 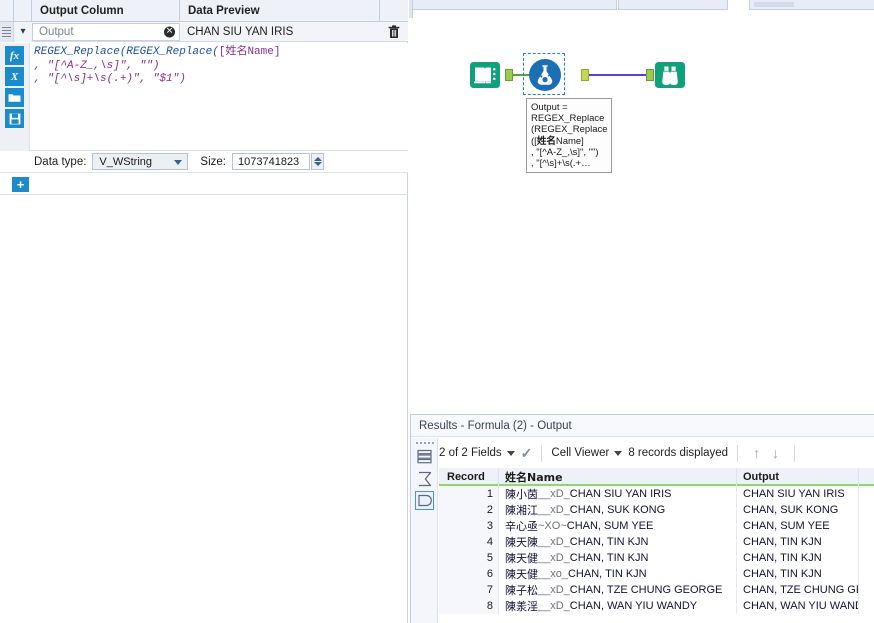 What do you see at coordinates (670, 75) in the screenshot?
I see `browse-tool` at bounding box center [670, 75].